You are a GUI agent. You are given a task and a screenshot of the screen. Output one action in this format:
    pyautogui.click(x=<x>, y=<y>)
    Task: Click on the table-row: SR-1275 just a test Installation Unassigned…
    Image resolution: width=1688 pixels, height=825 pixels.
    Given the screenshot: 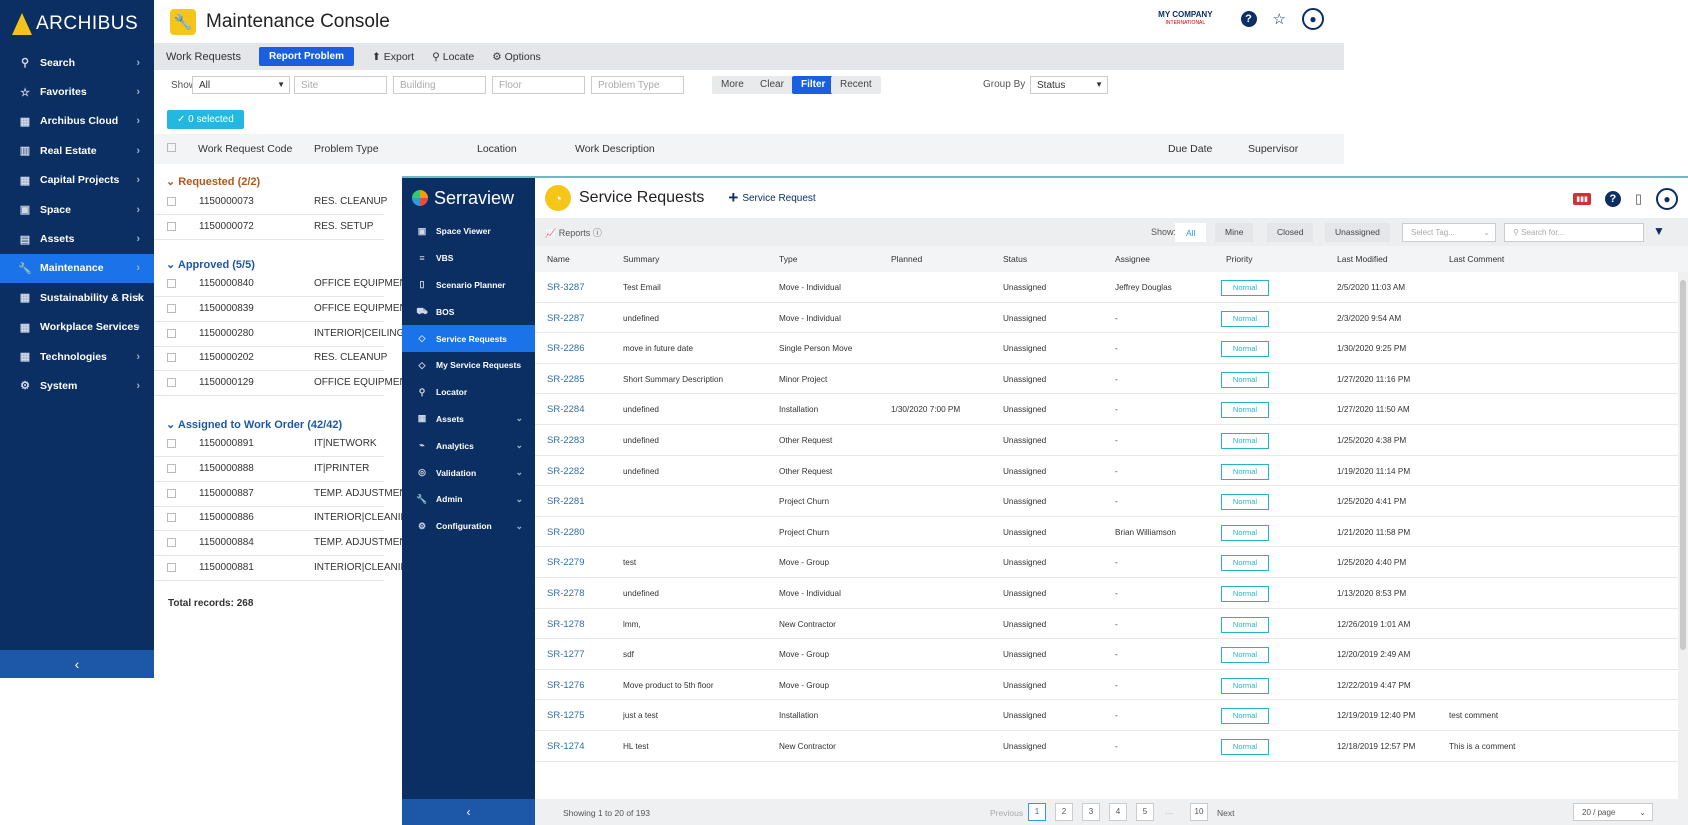 What is the action you would take?
    pyautogui.click(x=1106, y=715)
    